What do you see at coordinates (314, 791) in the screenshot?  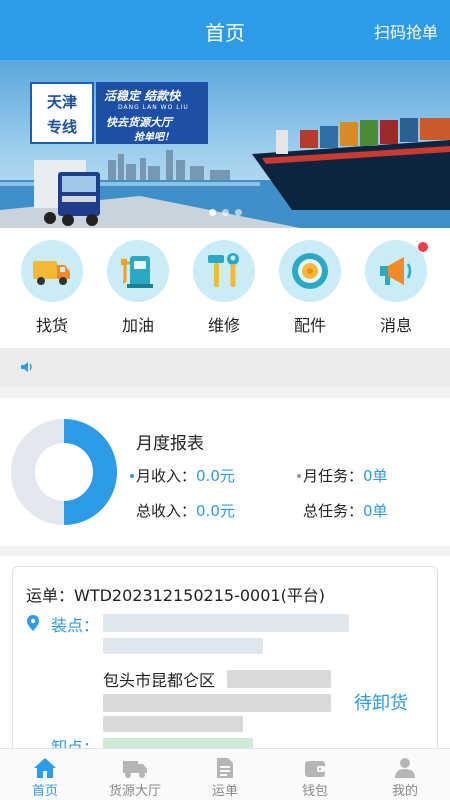 I see `tab-label: 钱包` at bounding box center [314, 791].